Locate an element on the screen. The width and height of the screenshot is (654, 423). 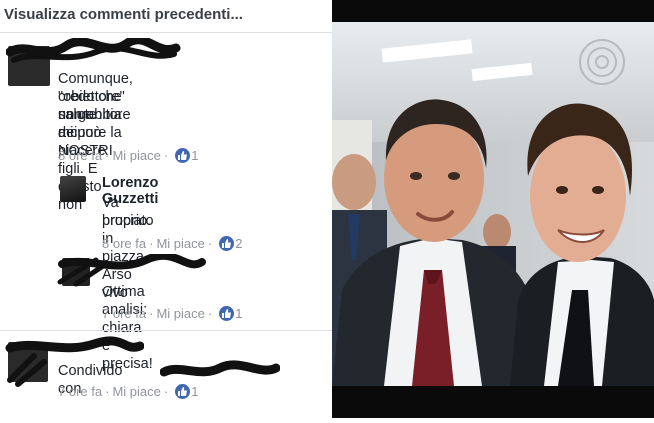
comment-meta: 8 ore fa · Mi piace · 2 is located at coordinates (172, 243).